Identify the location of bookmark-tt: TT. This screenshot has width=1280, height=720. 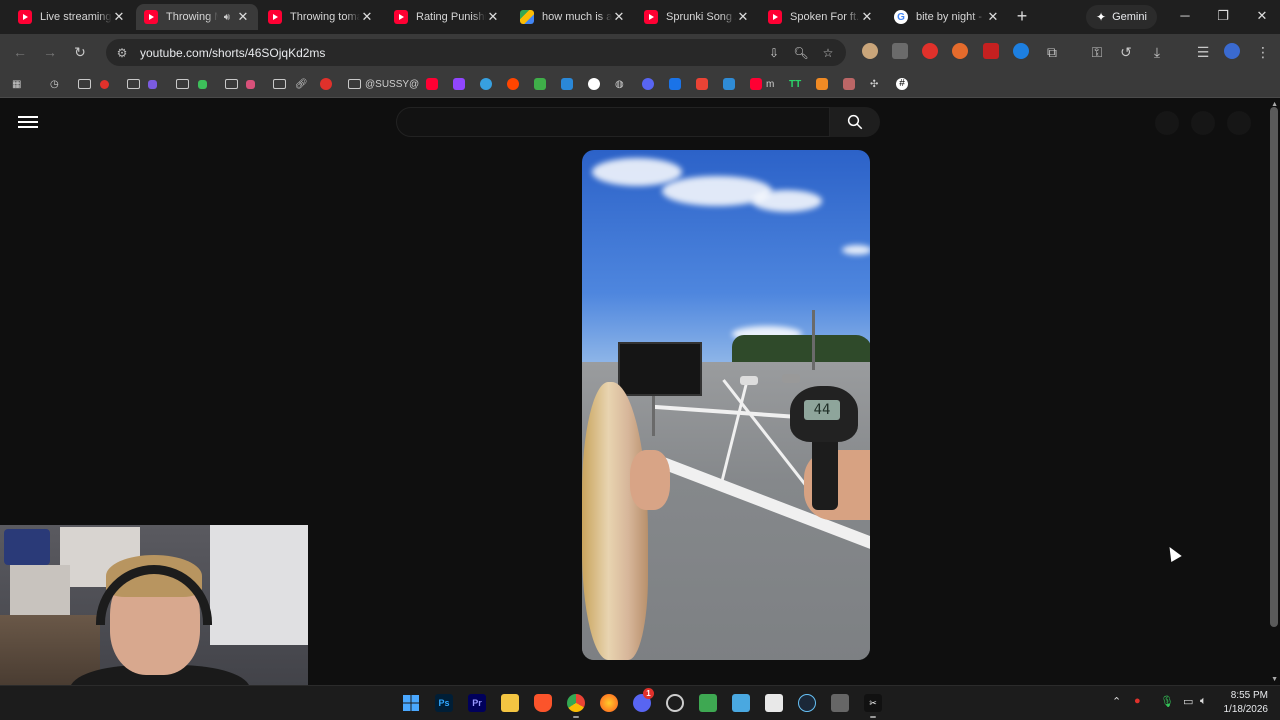
(795, 84).